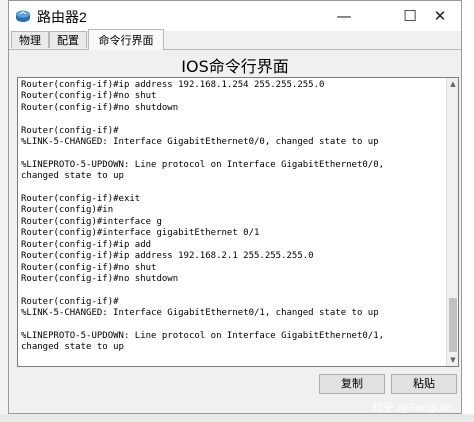 The width and height of the screenshot is (474, 422). I want to click on window-title: 路由器2, so click(62, 17).